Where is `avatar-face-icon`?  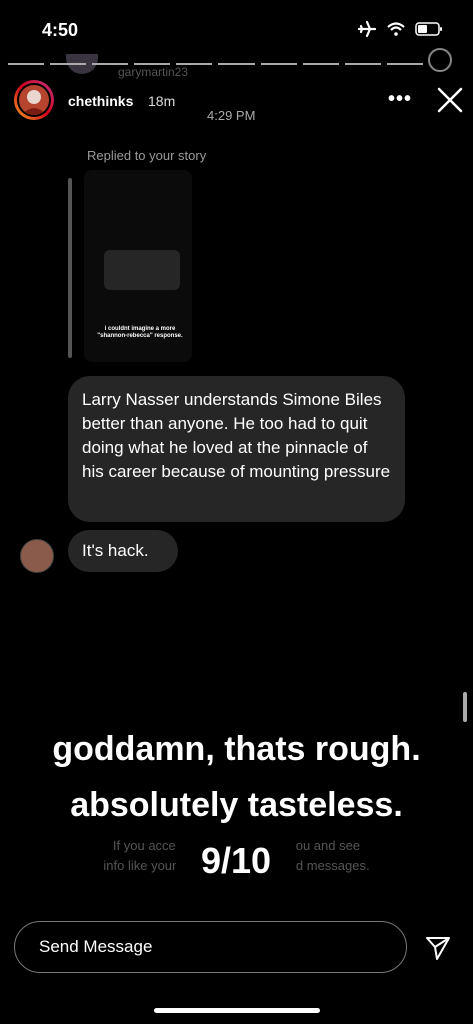 avatar-face-icon is located at coordinates (34, 102).